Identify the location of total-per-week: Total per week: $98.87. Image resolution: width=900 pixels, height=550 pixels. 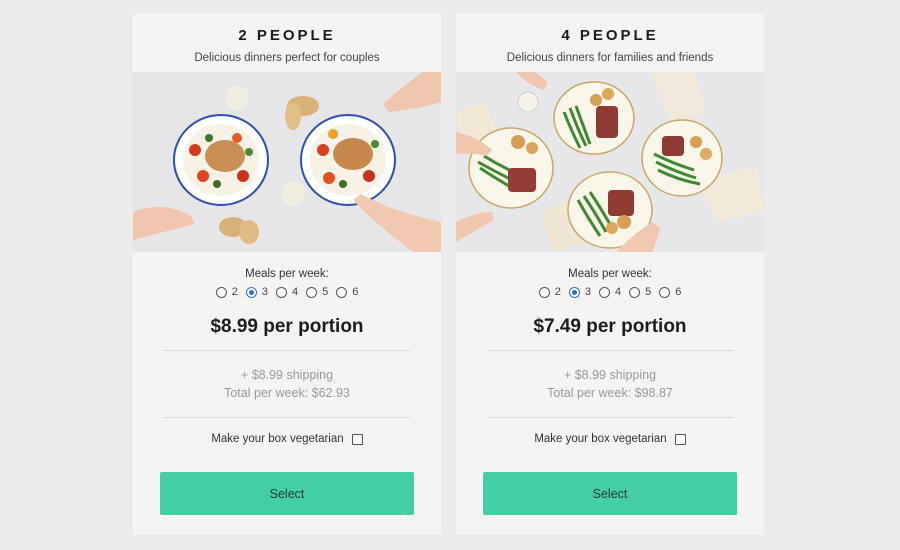
(610, 393).